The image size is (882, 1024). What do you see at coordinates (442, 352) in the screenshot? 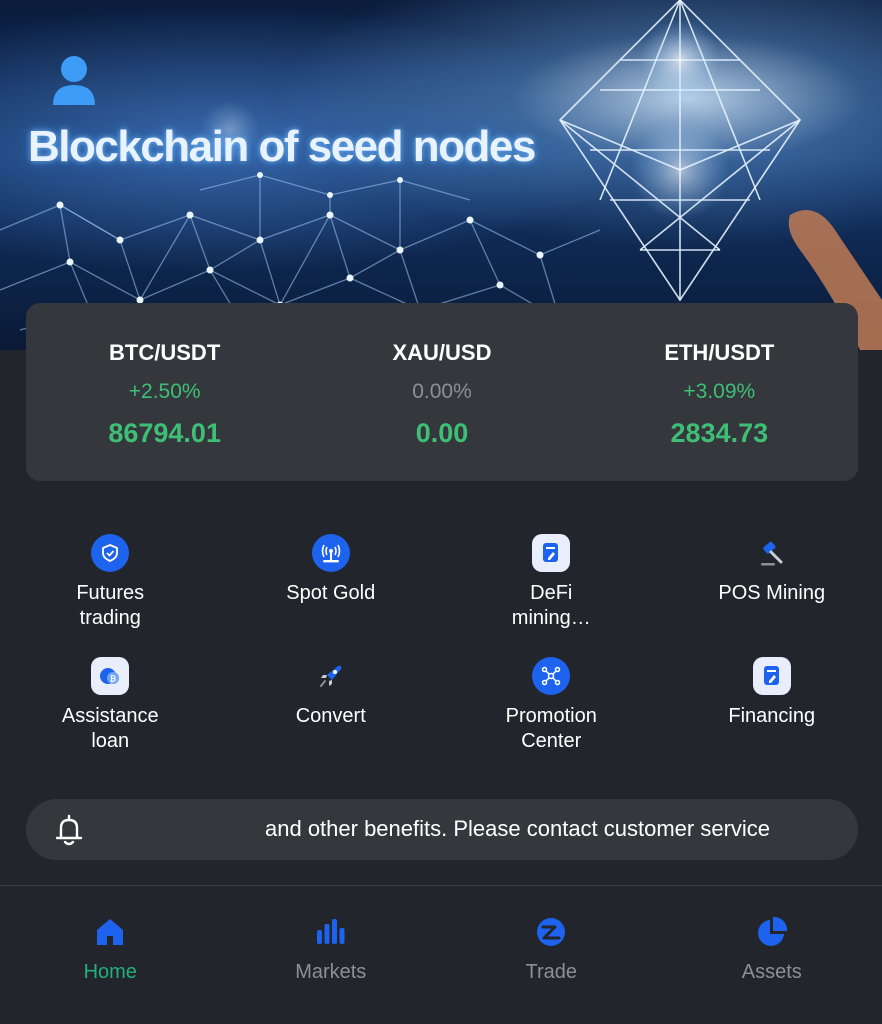
I see `ticker-pair: XAU/USD` at bounding box center [442, 352].